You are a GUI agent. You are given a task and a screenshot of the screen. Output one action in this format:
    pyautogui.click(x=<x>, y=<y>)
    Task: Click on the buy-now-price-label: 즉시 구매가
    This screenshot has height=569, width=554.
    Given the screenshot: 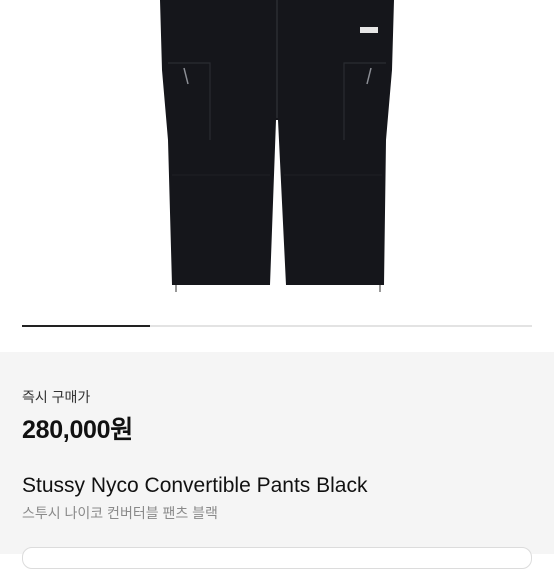 What is the action you would take?
    pyautogui.click(x=56, y=397)
    